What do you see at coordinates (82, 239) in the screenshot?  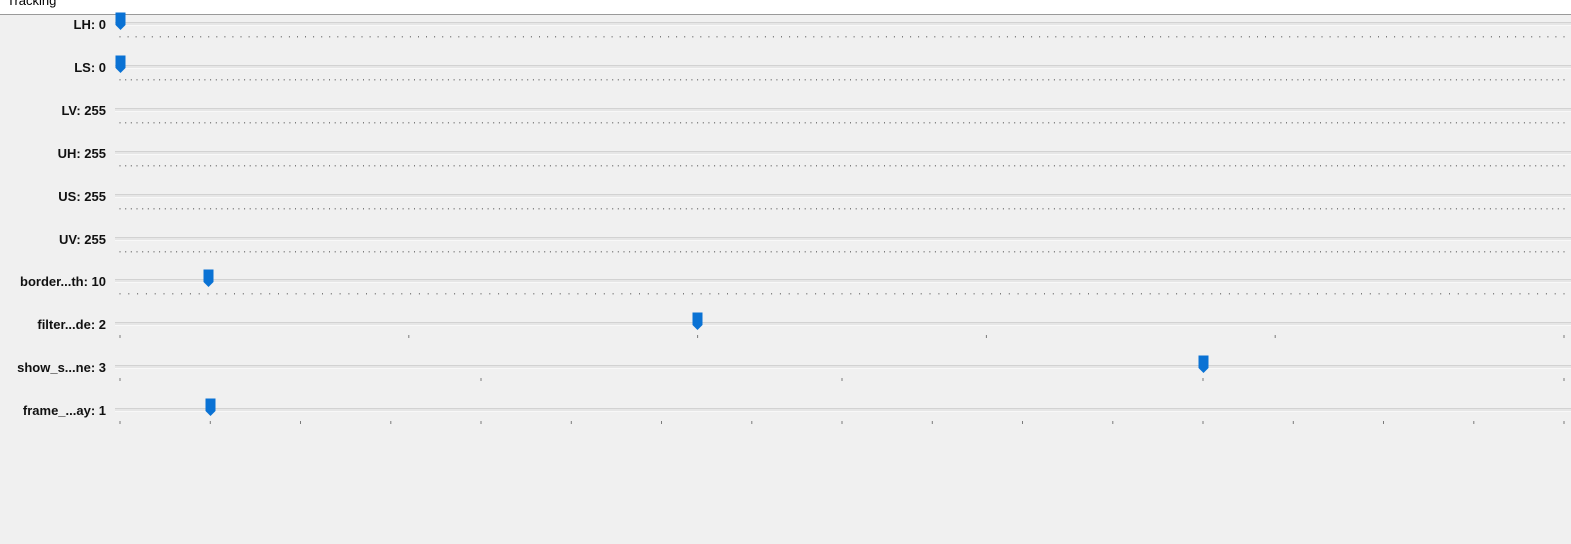 I see `trackbar-label: UV: 255` at bounding box center [82, 239].